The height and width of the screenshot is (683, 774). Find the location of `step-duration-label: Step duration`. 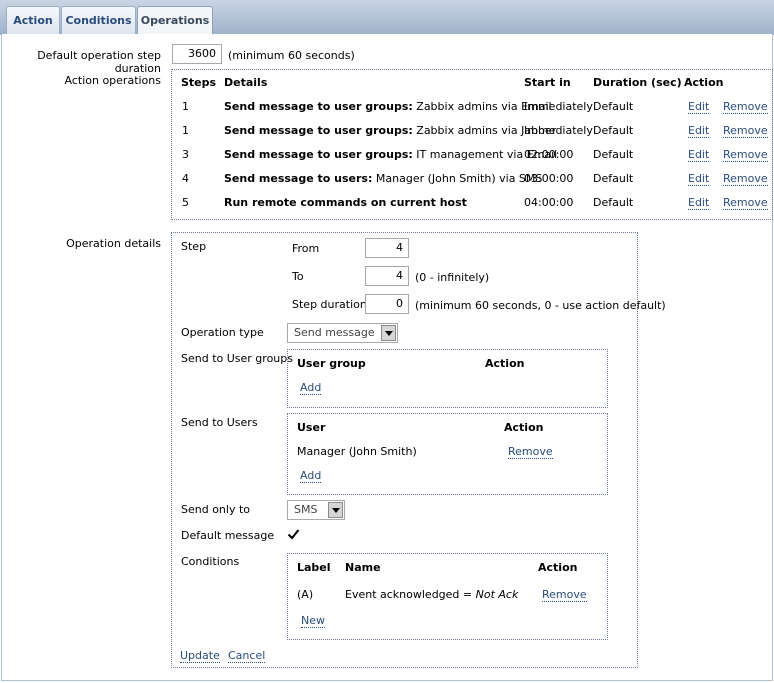

step-duration-label: Step duration is located at coordinates (329, 304).